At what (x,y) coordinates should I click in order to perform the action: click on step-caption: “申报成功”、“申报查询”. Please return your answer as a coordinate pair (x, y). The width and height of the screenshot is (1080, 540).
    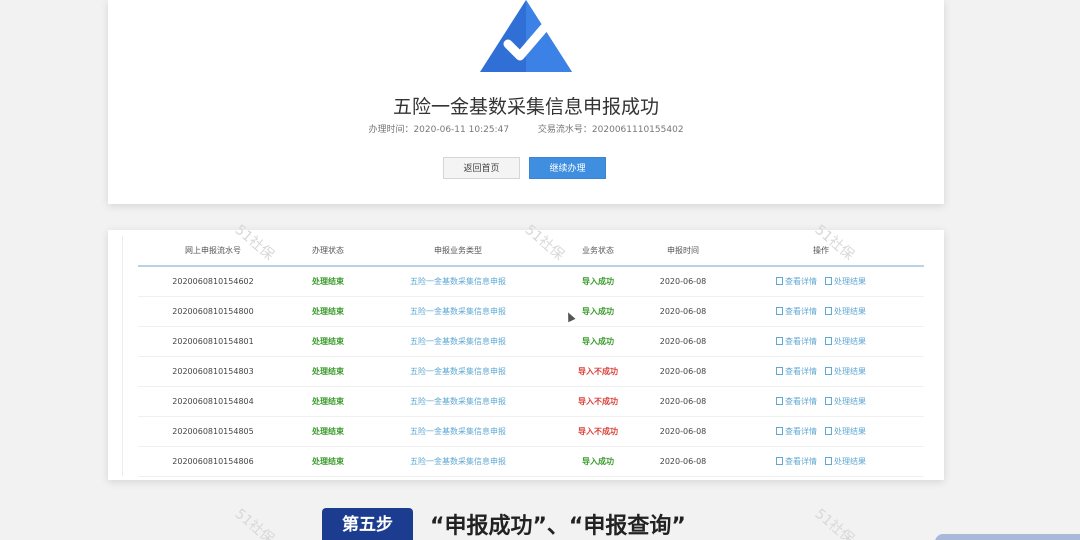
    Looking at the image, I should click on (558, 526).